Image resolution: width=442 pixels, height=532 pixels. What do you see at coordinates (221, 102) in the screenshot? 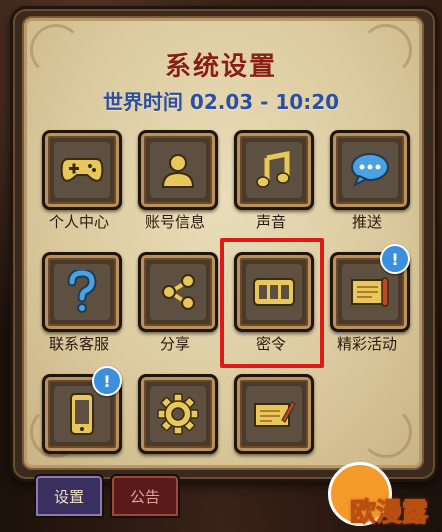
I see `world-time: 世界时间 02.03 - 10:20` at bounding box center [221, 102].